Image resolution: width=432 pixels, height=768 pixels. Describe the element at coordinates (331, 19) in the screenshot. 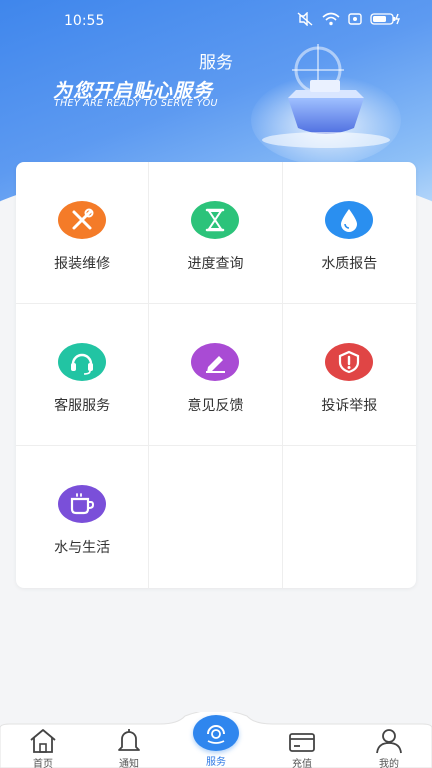

I see `wifi-icon` at that location.